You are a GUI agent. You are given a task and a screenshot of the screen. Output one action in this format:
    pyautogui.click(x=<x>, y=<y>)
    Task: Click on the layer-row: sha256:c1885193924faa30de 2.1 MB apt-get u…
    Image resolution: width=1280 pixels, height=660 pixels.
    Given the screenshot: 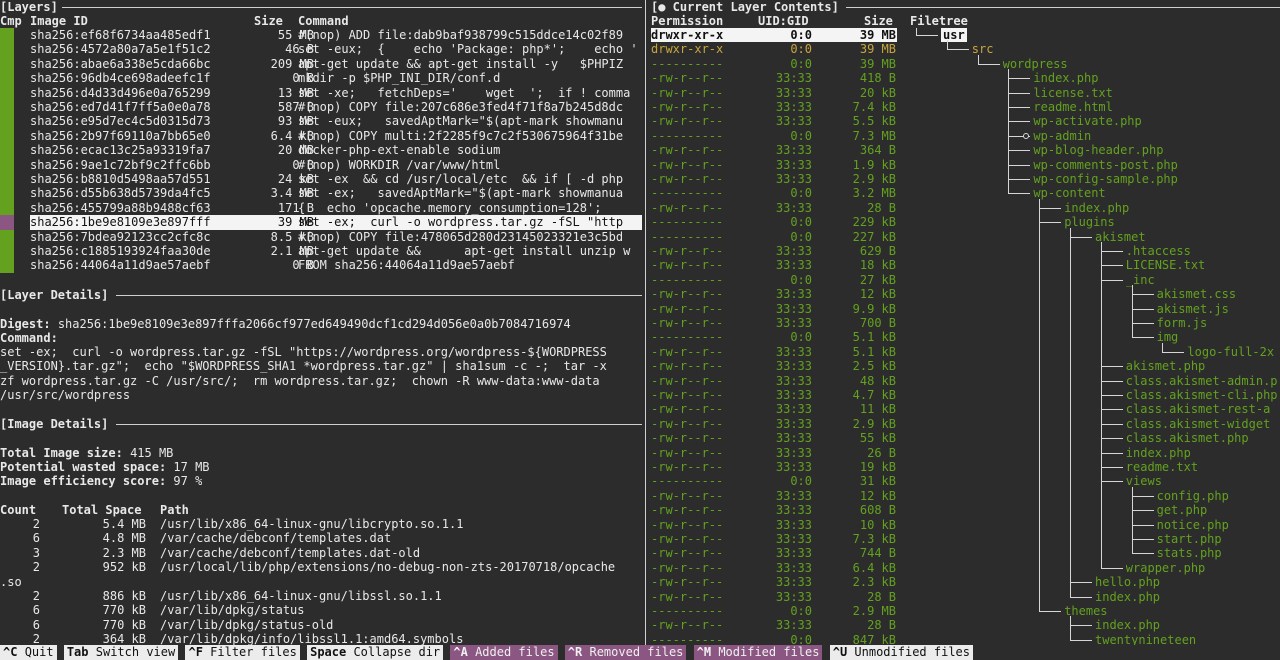 What is the action you would take?
    pyautogui.click(x=336, y=251)
    